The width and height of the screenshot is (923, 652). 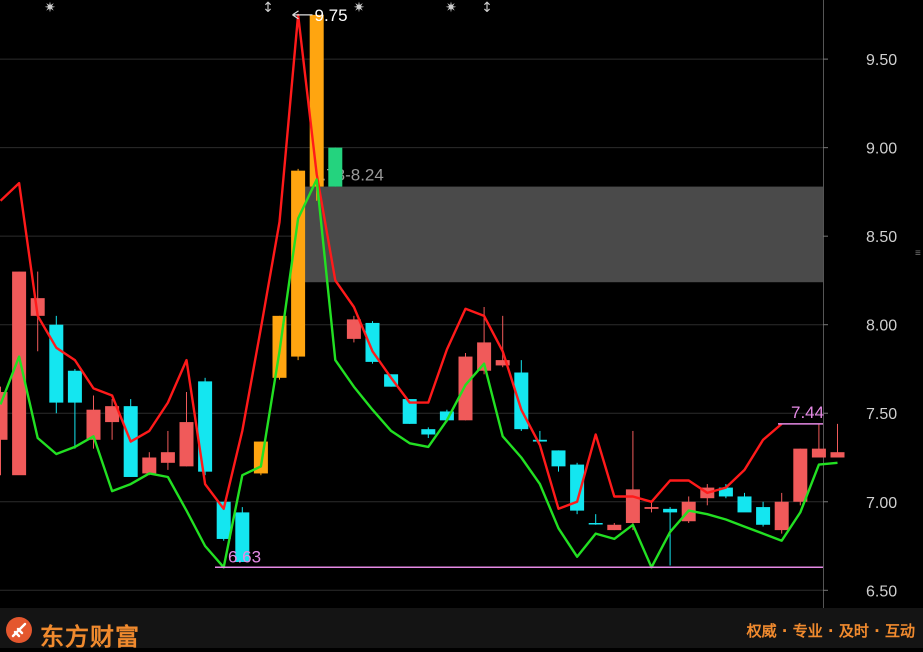 I want to click on footer-bar: 东方财富 权威 · 专业 · 及时 · 互动, so click(x=461, y=629).